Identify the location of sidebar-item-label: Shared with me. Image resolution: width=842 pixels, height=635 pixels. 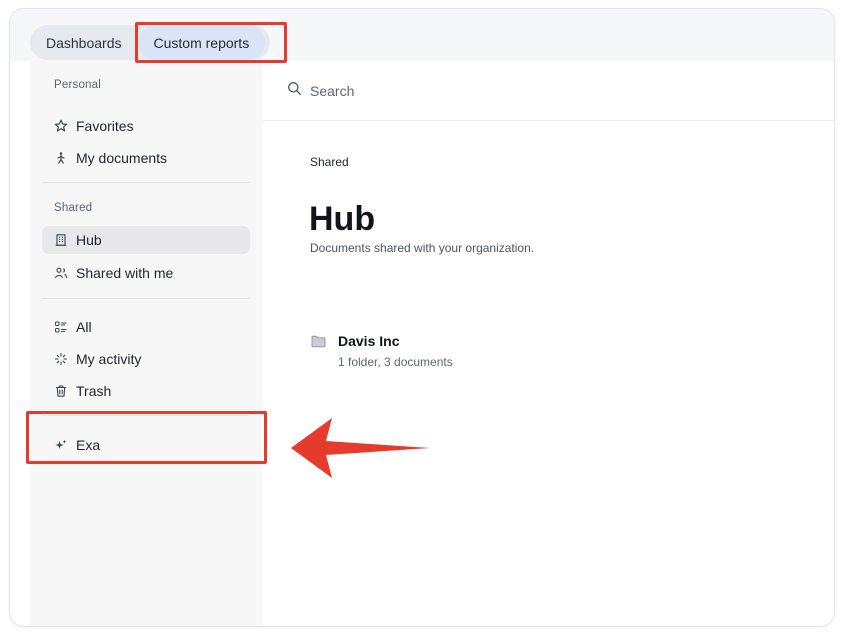
(125, 273).